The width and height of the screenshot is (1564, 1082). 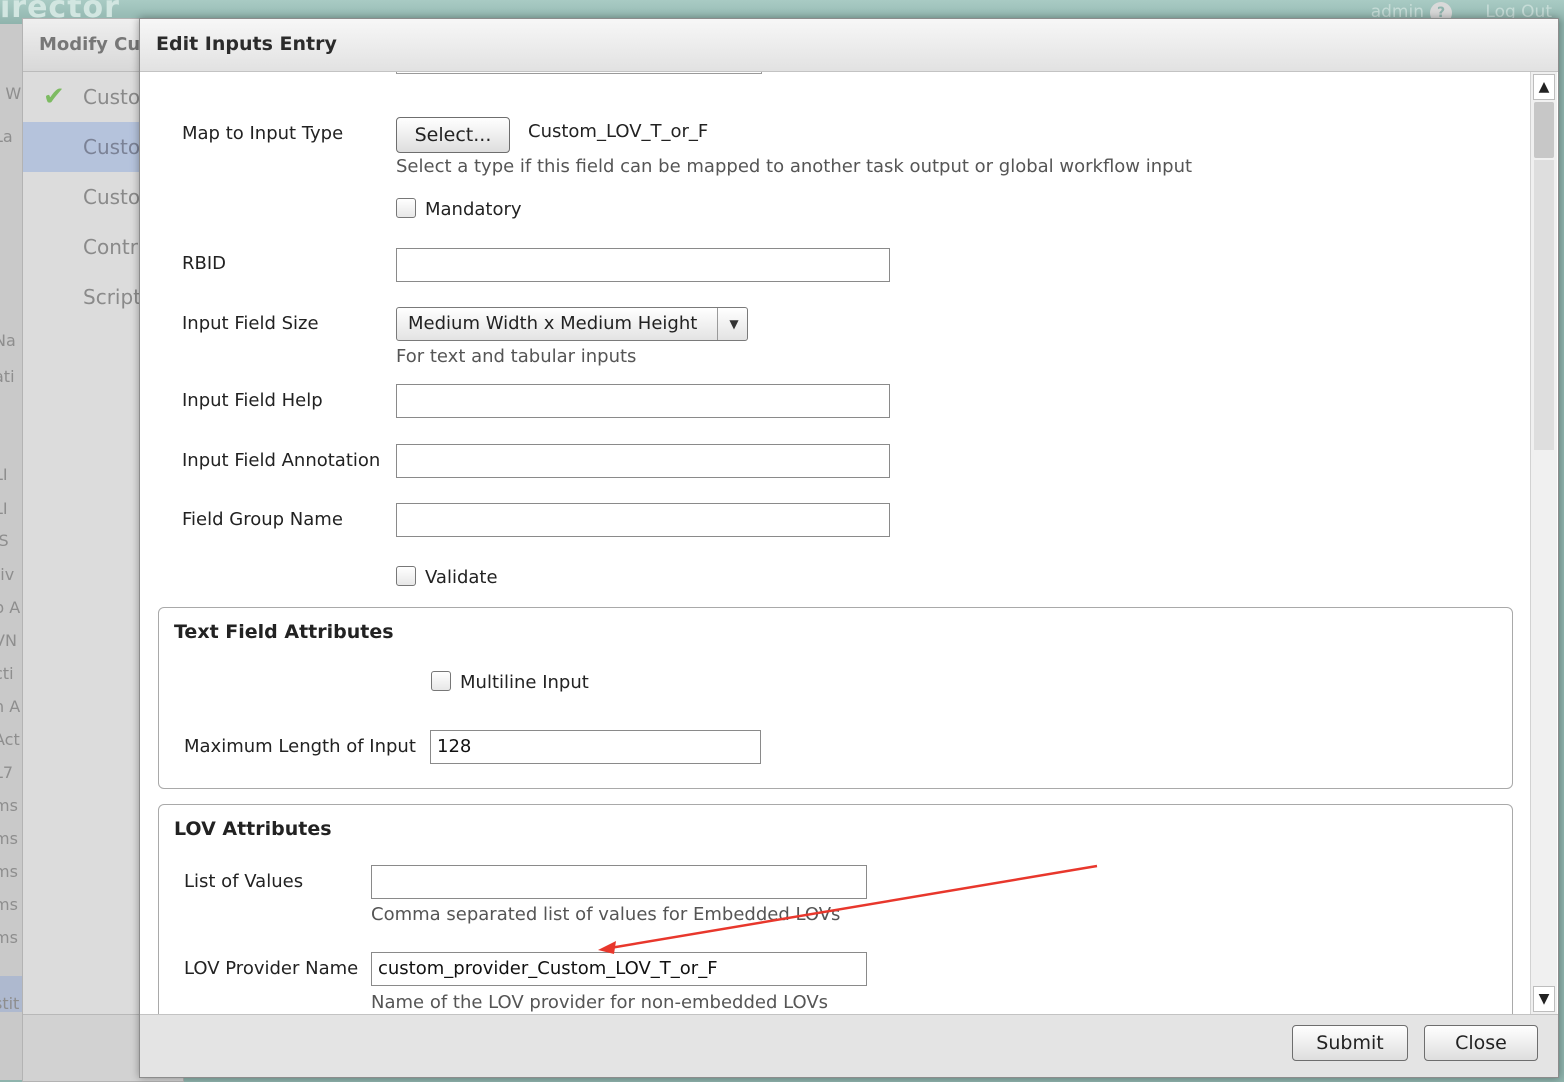 What do you see at coordinates (10, 739) in the screenshot?
I see `gutter-label: Act` at bounding box center [10, 739].